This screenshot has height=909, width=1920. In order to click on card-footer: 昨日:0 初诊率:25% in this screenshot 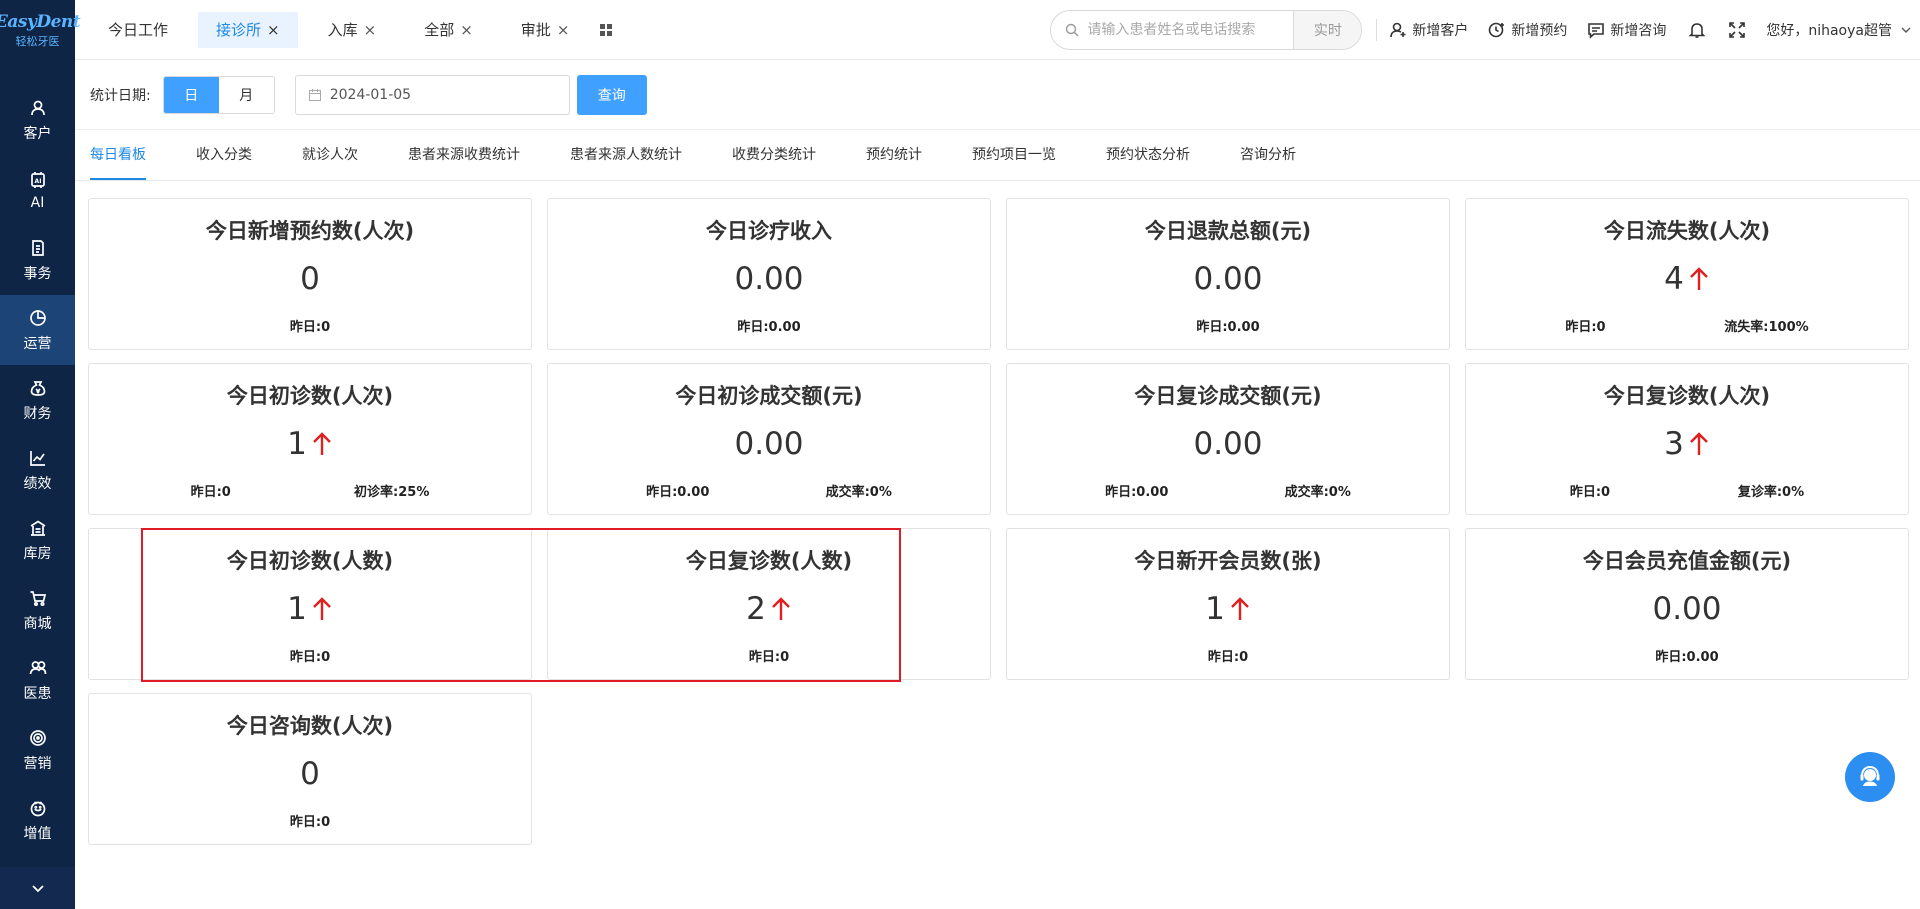, I will do `click(310, 490)`.